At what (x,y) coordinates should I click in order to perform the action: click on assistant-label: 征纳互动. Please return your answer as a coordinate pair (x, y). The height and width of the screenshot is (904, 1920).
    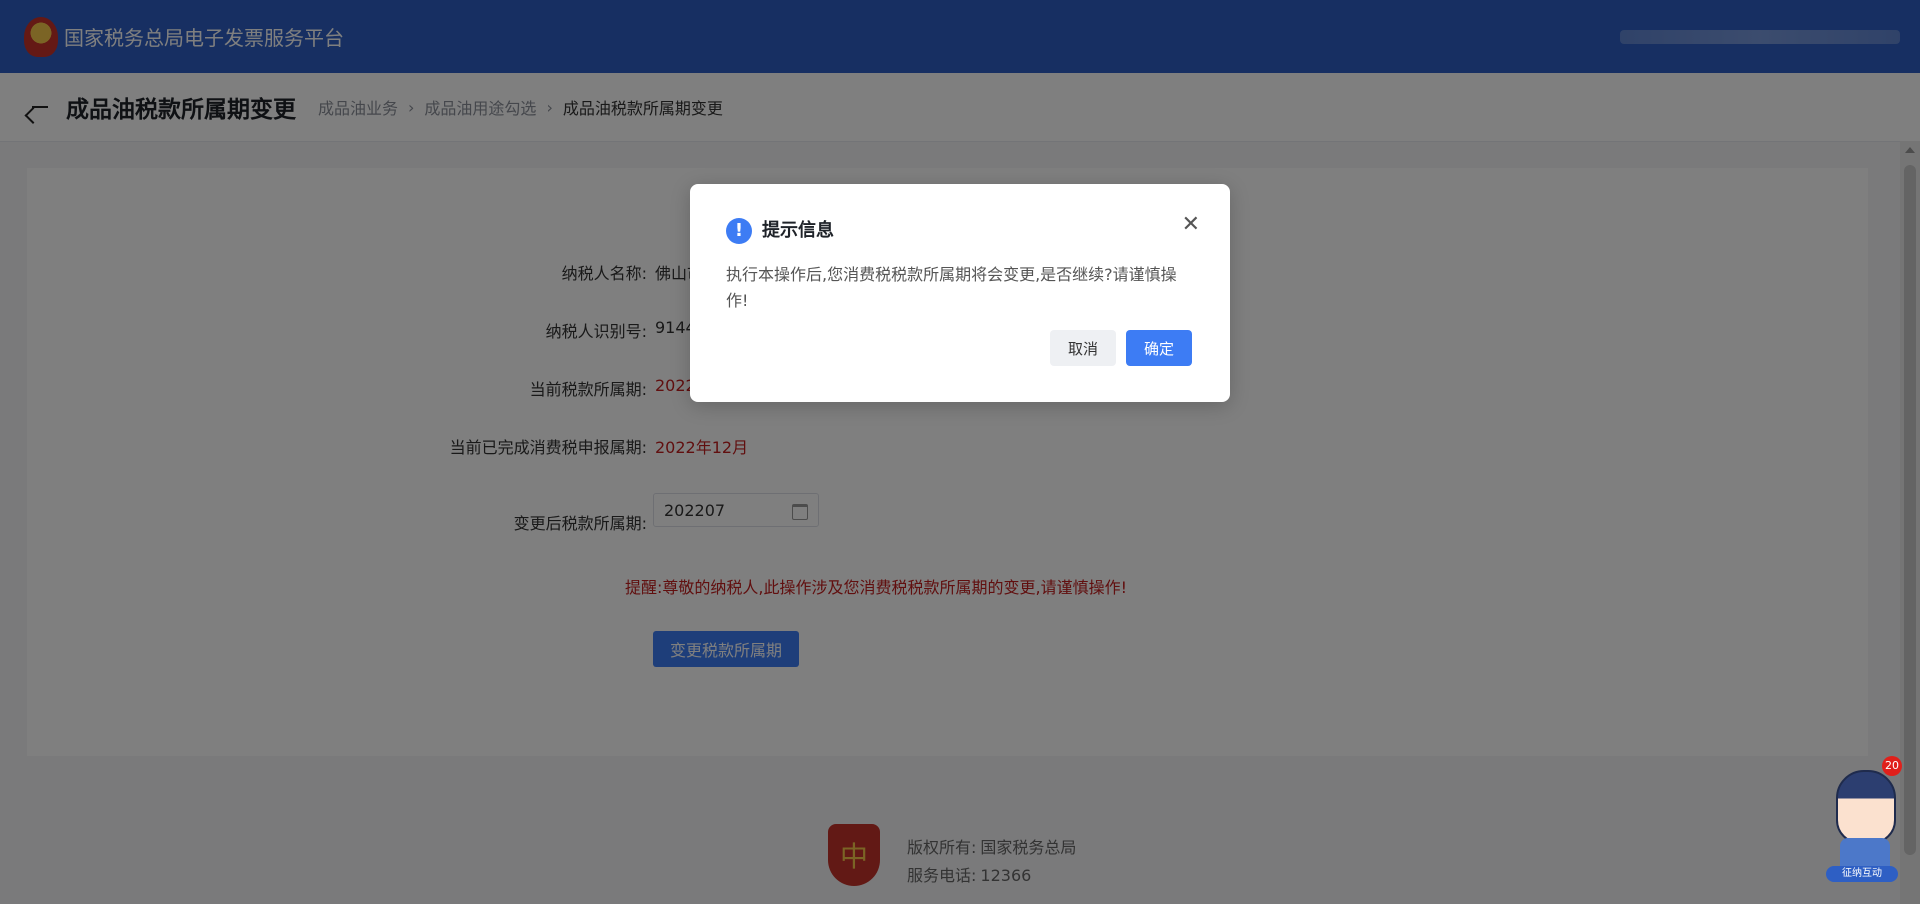
    Looking at the image, I should click on (1862, 874).